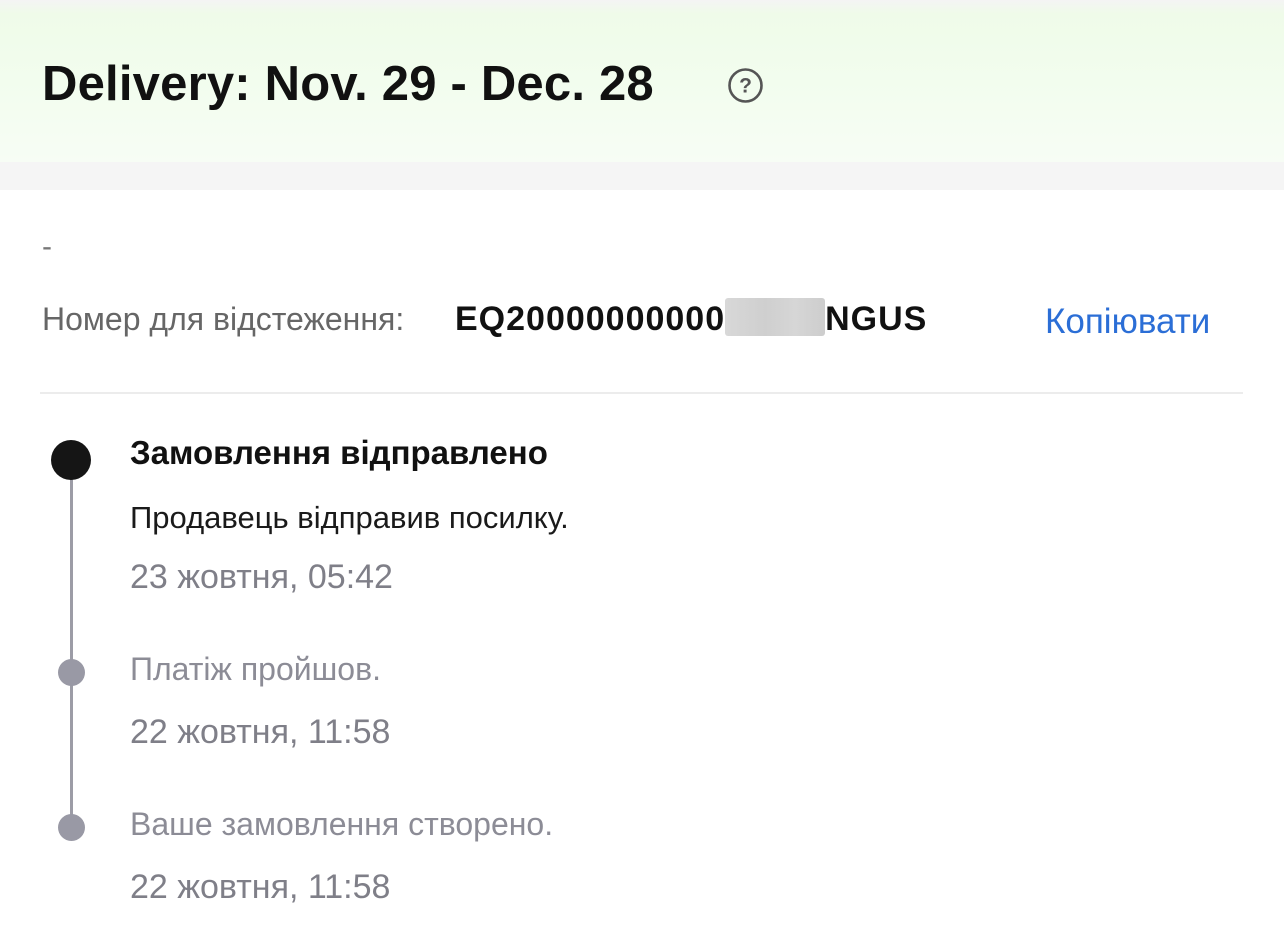  Describe the element at coordinates (223, 319) in the screenshot. I see `tracking-label: Номер для відстеження:` at that location.